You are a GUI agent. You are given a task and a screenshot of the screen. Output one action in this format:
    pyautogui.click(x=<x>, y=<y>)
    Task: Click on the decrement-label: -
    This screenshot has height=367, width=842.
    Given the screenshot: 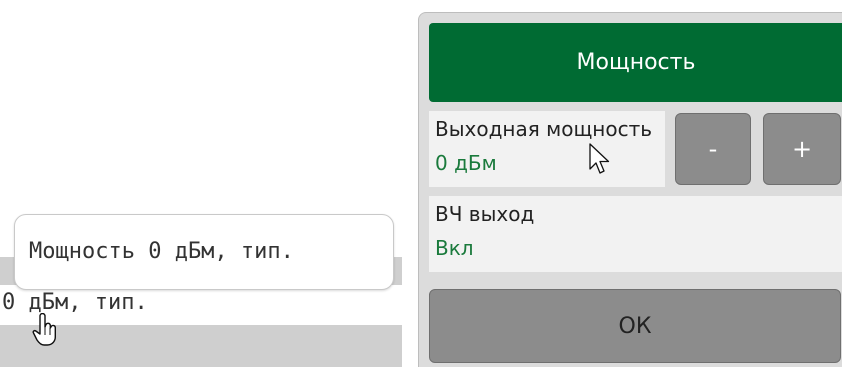 What is the action you would take?
    pyautogui.click(x=713, y=149)
    